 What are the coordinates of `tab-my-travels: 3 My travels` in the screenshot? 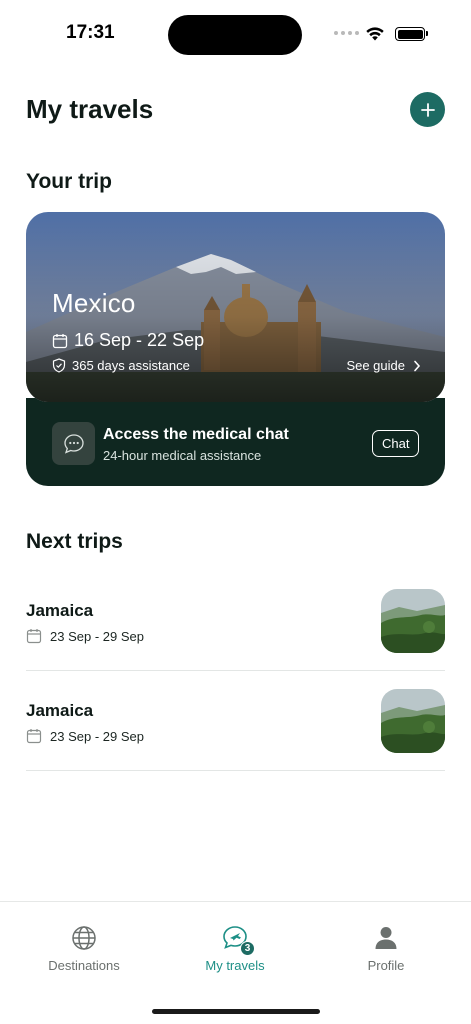 It's located at (235, 948).